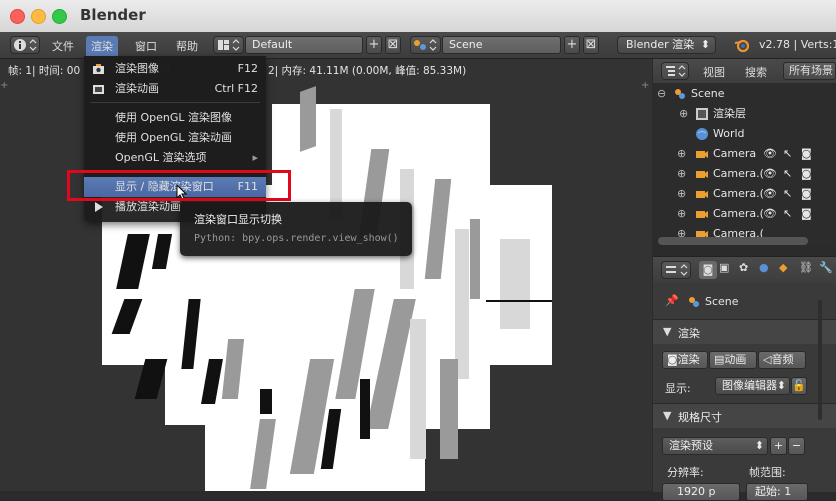 Image resolution: width=836 pixels, height=501 pixels. What do you see at coordinates (744, 415) in the screenshot?
I see `dimensions-panel-header: ▼ 规格尺寸` at bounding box center [744, 415].